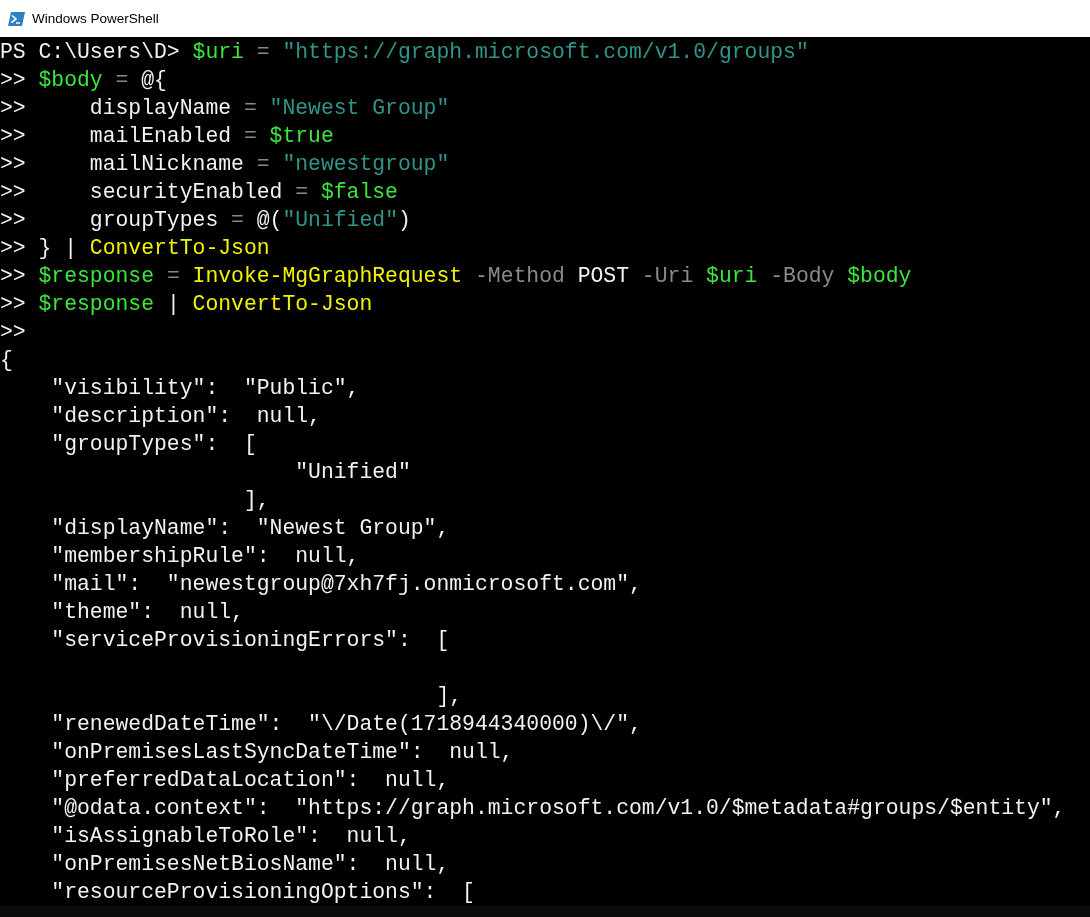  Describe the element at coordinates (667, 276) in the screenshot. I see `parameter-name: -Uri` at that location.